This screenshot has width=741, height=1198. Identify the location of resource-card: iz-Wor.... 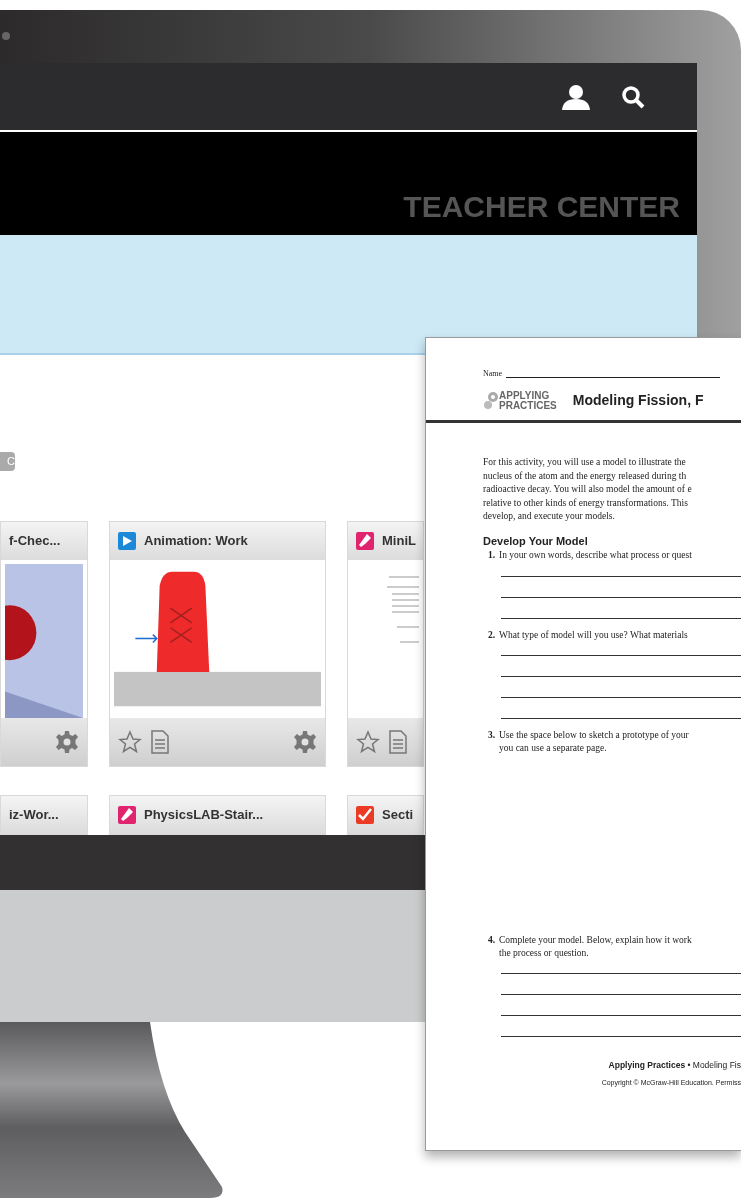
(44, 815).